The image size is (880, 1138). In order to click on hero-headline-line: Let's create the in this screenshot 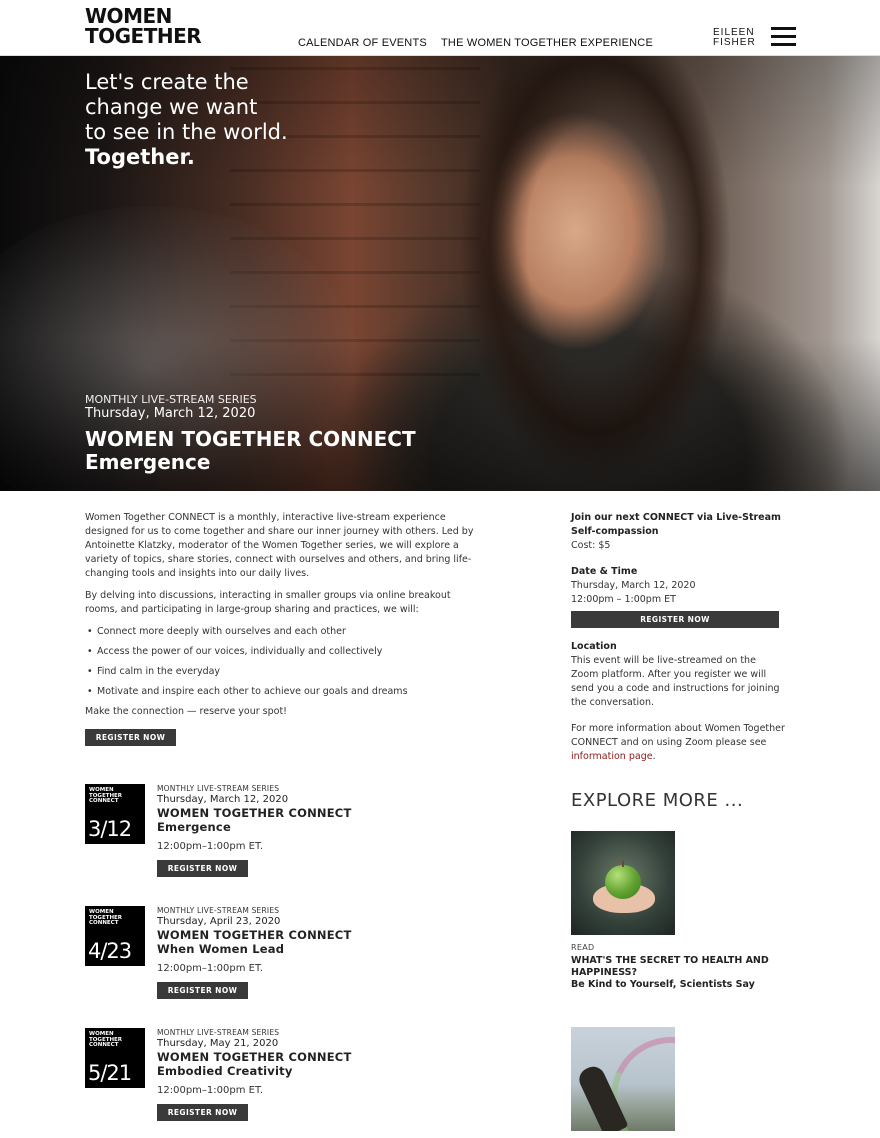, I will do `click(167, 82)`.